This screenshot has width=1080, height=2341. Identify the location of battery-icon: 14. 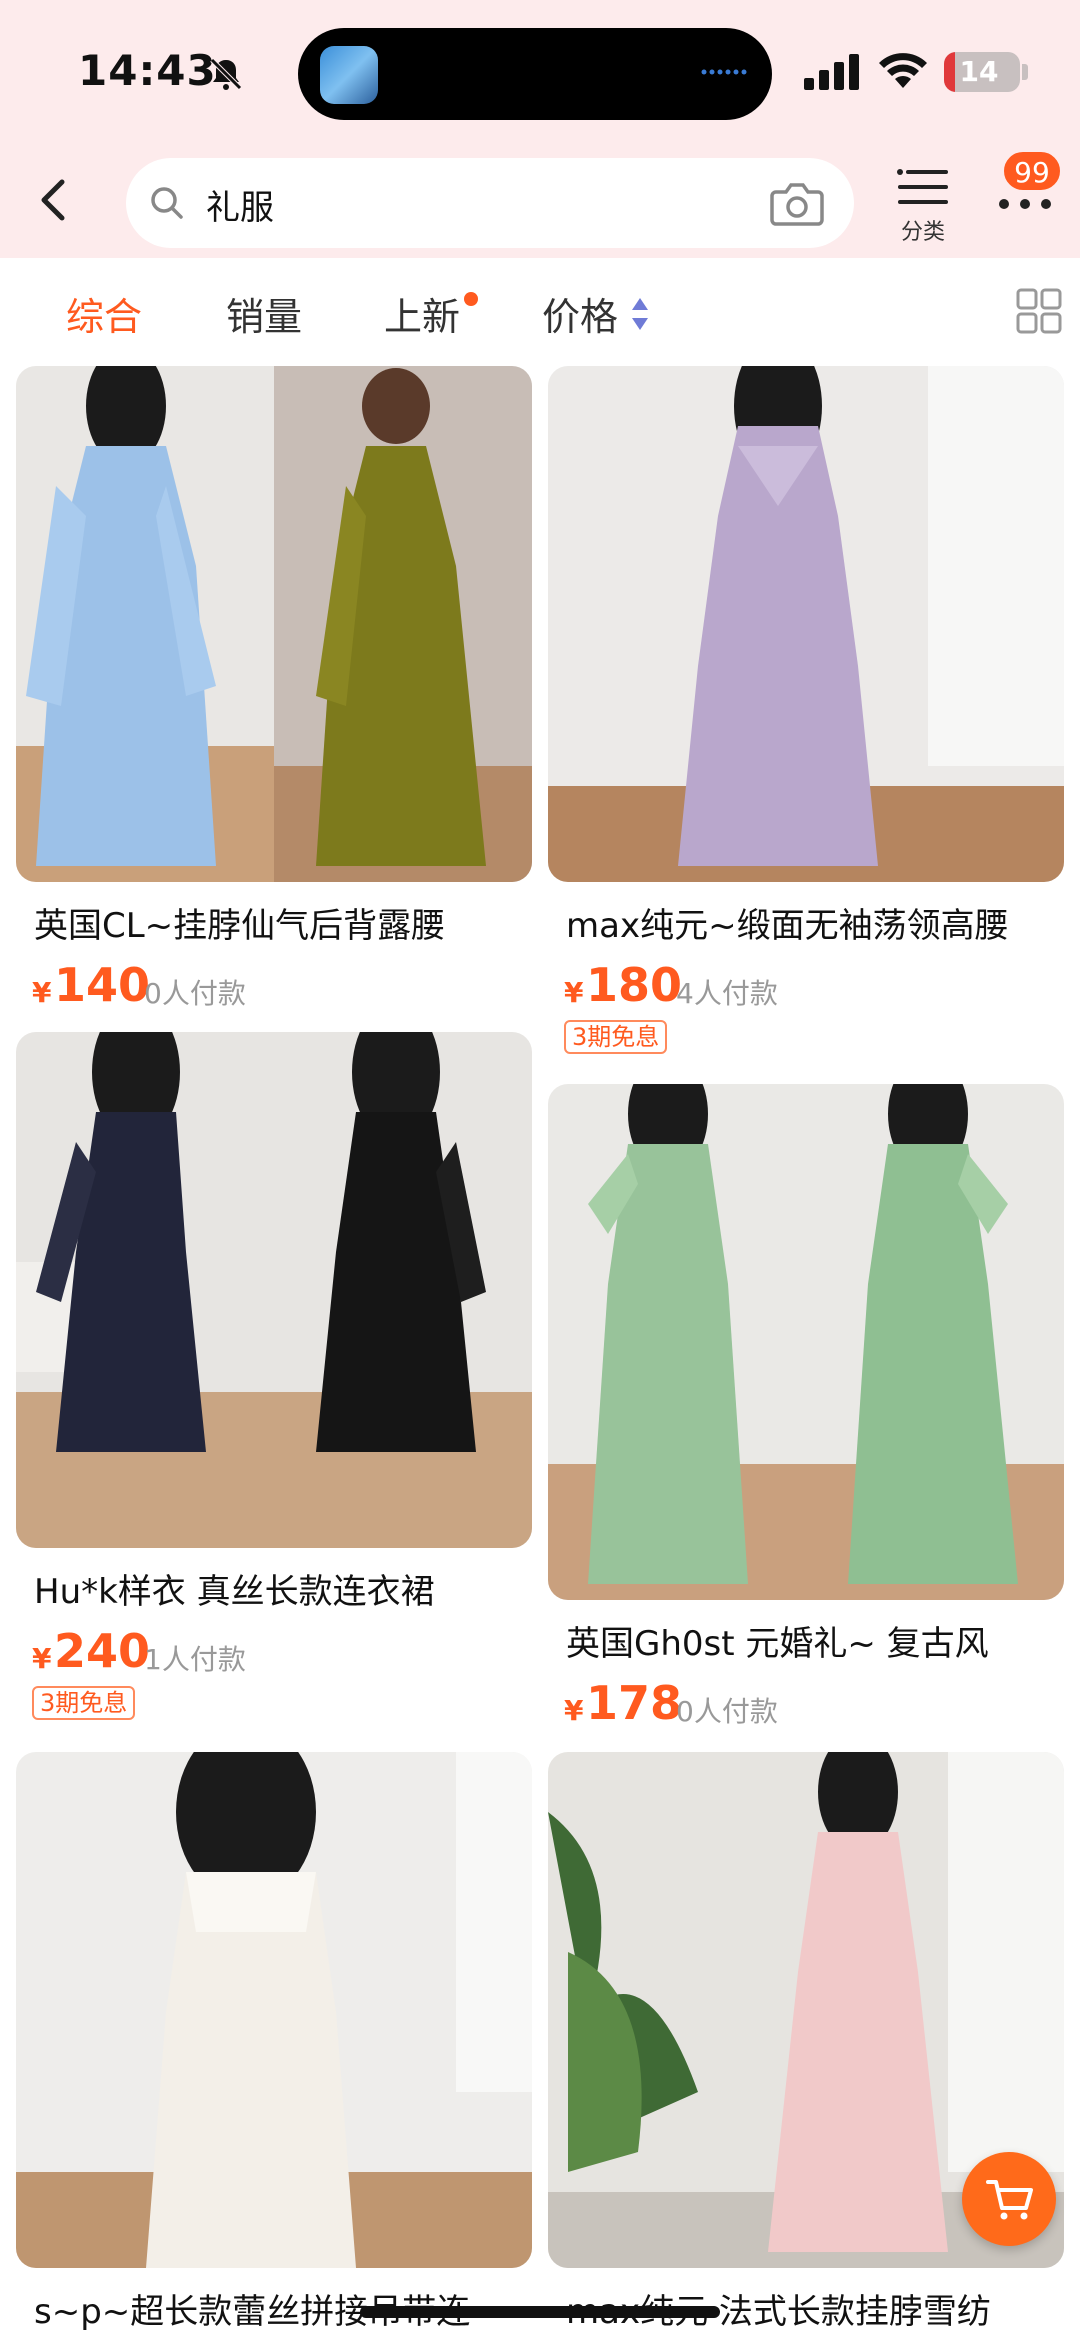
(982, 72).